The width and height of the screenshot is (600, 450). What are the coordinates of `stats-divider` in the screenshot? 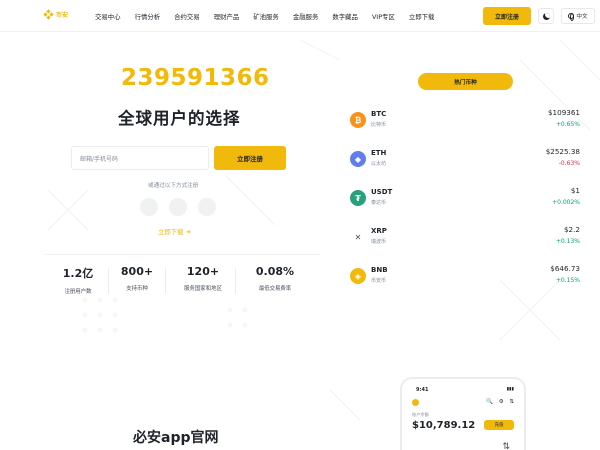 It's located at (182, 254).